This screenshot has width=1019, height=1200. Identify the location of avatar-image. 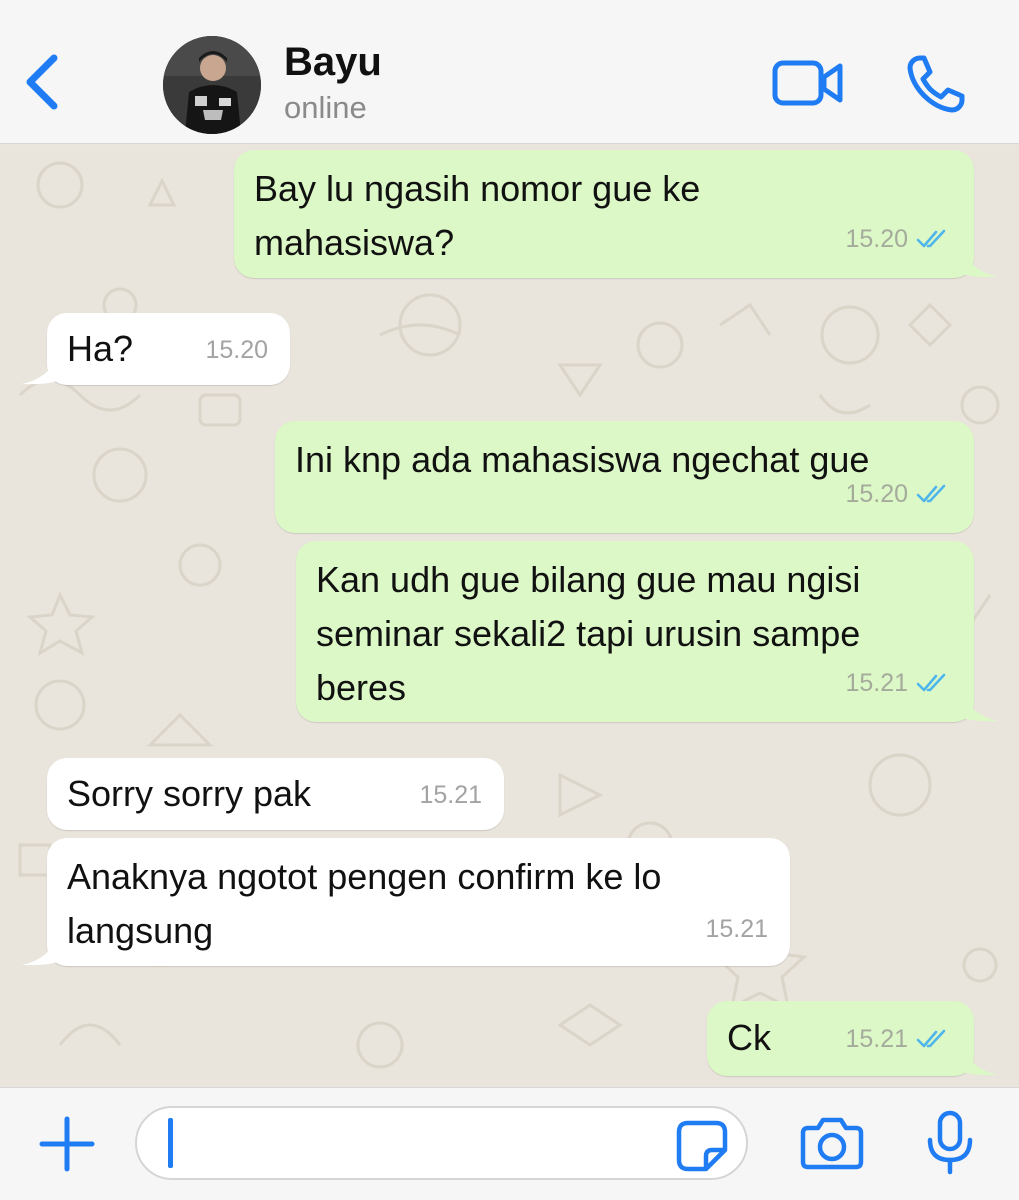
(212, 85).